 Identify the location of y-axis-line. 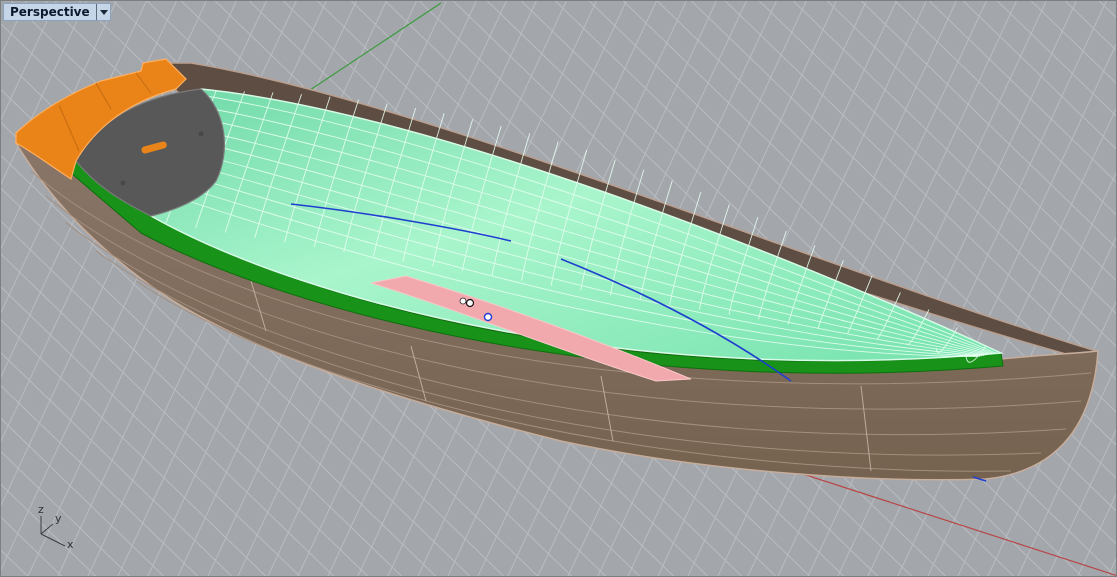
(371, 49).